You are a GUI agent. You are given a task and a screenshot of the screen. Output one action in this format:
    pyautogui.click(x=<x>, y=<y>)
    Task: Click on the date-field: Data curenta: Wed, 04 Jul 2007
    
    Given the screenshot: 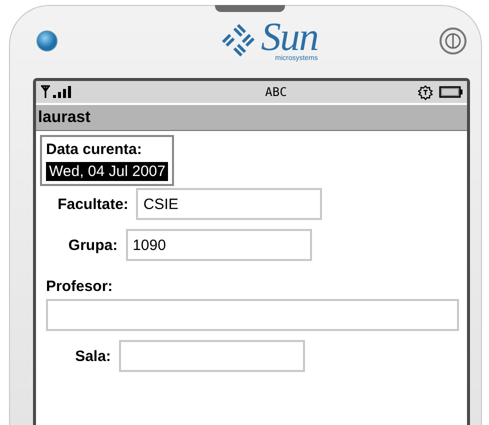 What is the action you would take?
    pyautogui.click(x=107, y=160)
    